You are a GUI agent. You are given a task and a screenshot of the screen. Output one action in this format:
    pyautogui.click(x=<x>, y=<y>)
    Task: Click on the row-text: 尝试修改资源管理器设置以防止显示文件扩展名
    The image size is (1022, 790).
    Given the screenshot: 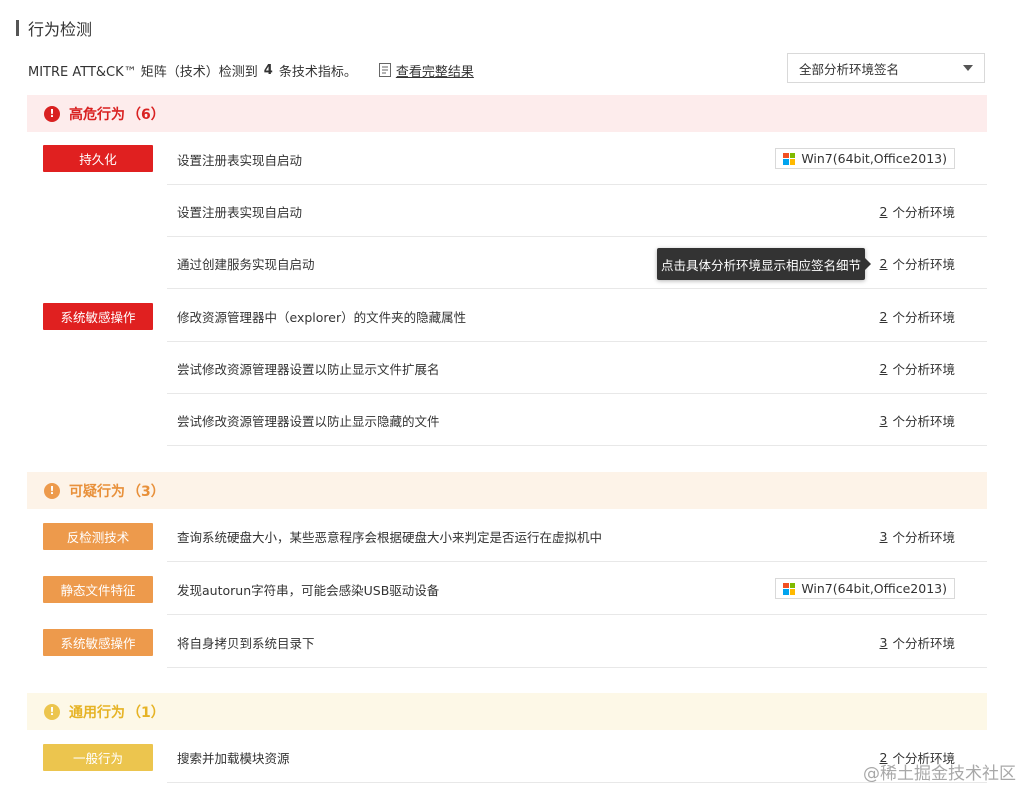 What is the action you would take?
    pyautogui.click(x=308, y=369)
    